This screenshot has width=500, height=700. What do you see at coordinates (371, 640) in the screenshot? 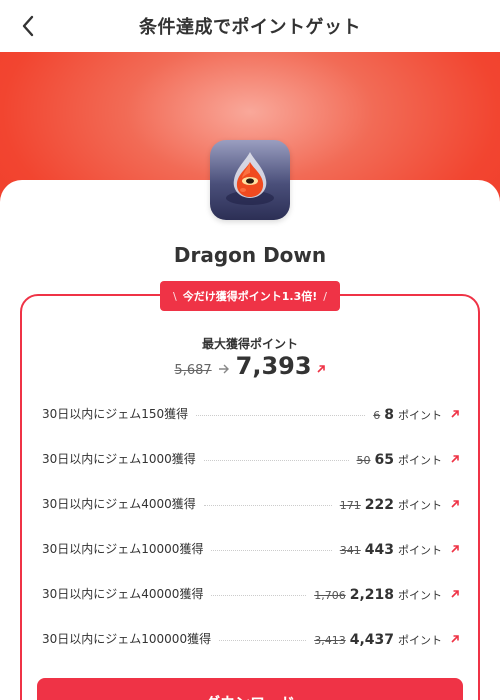
I see `task-points-new: 4,437` at bounding box center [371, 640].